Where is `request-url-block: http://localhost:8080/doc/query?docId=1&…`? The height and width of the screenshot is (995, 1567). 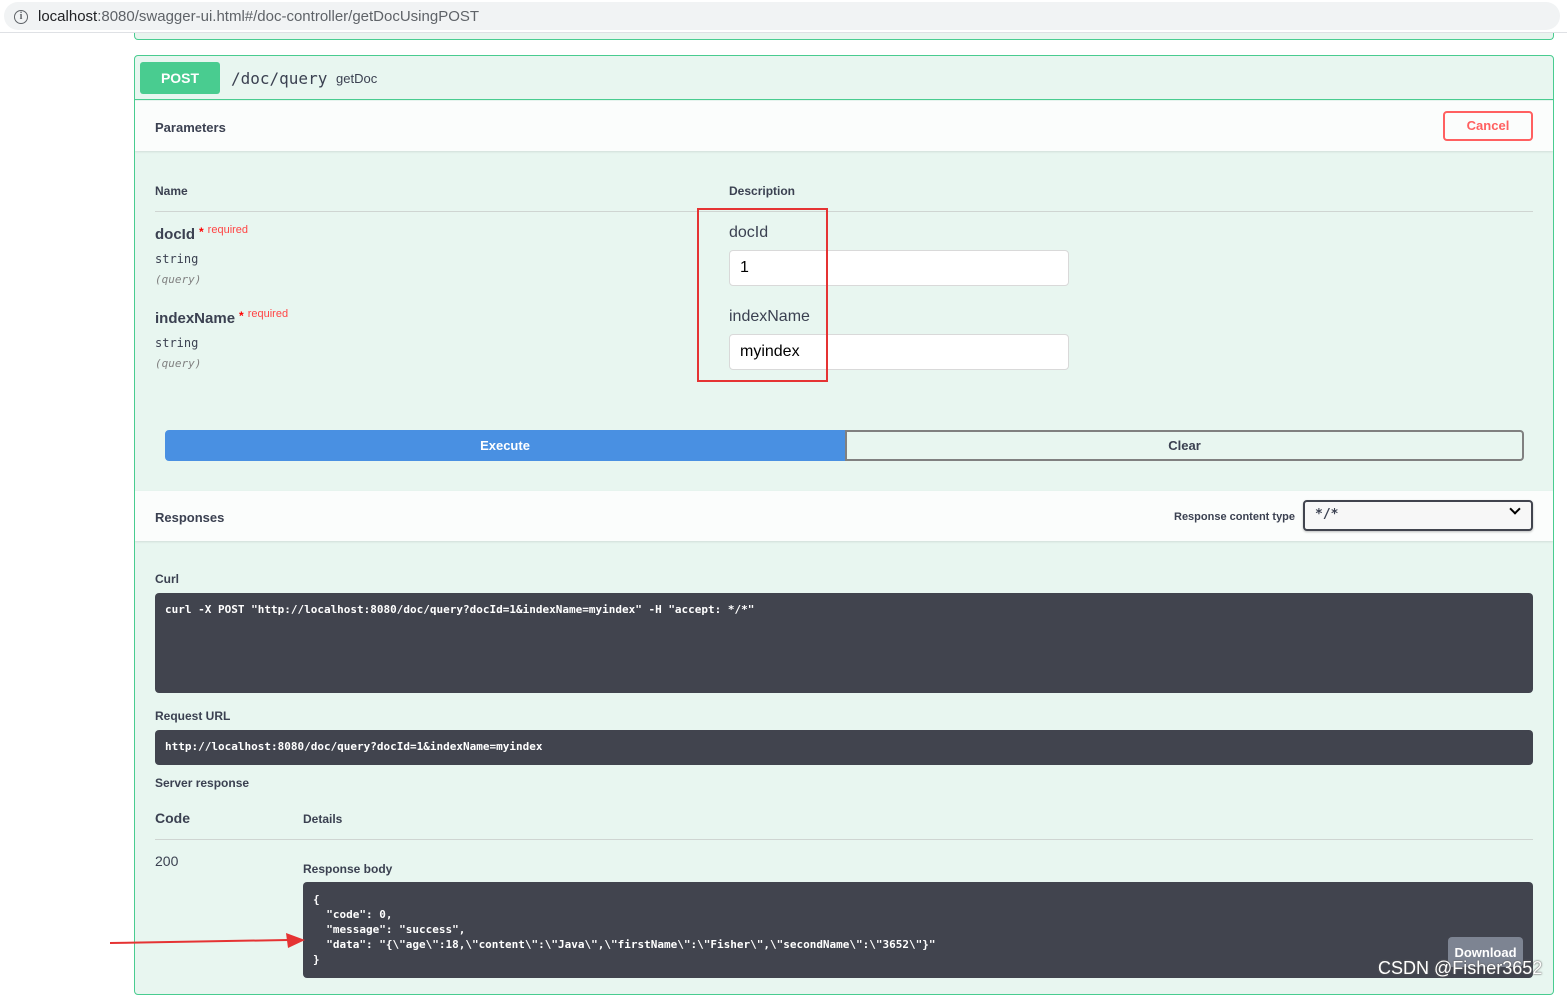 request-url-block: http://localhost:8080/doc/query?docId=1&… is located at coordinates (844, 747).